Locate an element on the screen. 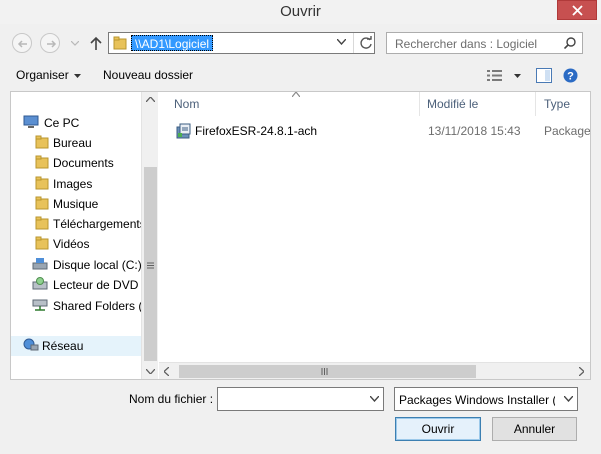 The height and width of the screenshot is (454, 601). file-type-filter: Packages Windows Installer (*.m is located at coordinates (486, 399).